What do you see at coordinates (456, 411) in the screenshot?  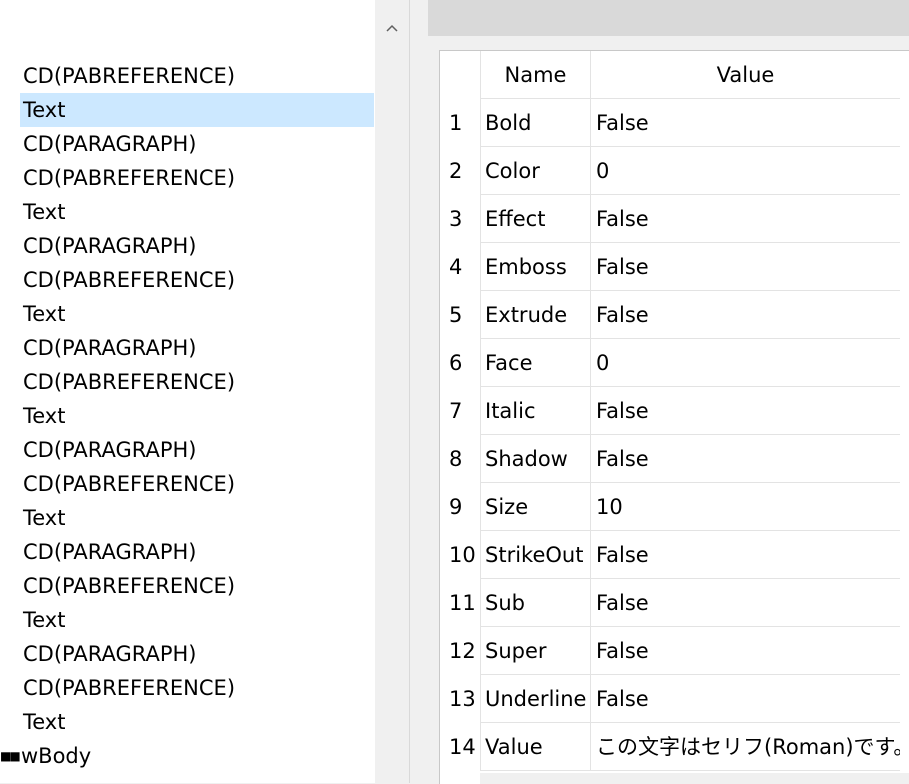 I see `row-number-label: 7` at bounding box center [456, 411].